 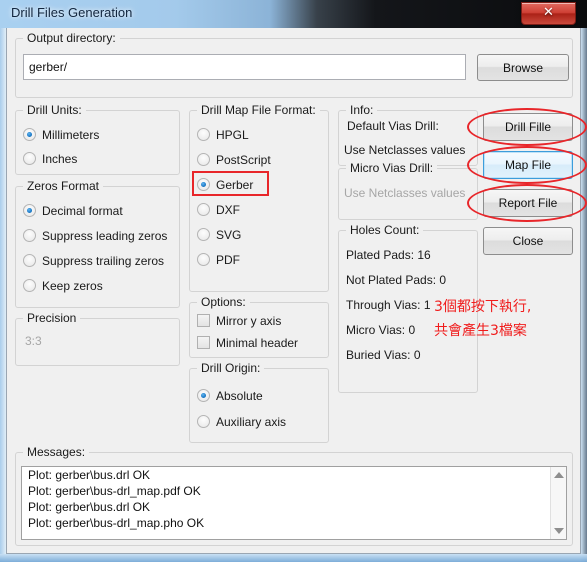 What do you see at coordinates (528, 127) in the screenshot?
I see `drill-file-button: Drill Fille` at bounding box center [528, 127].